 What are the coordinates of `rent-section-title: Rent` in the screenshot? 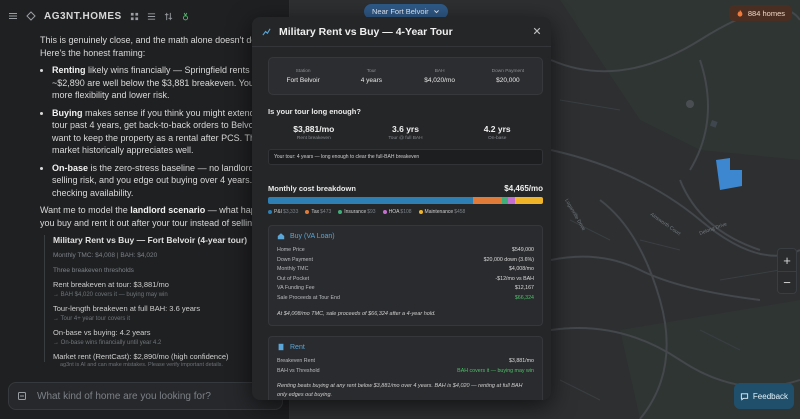 It's located at (405, 347).